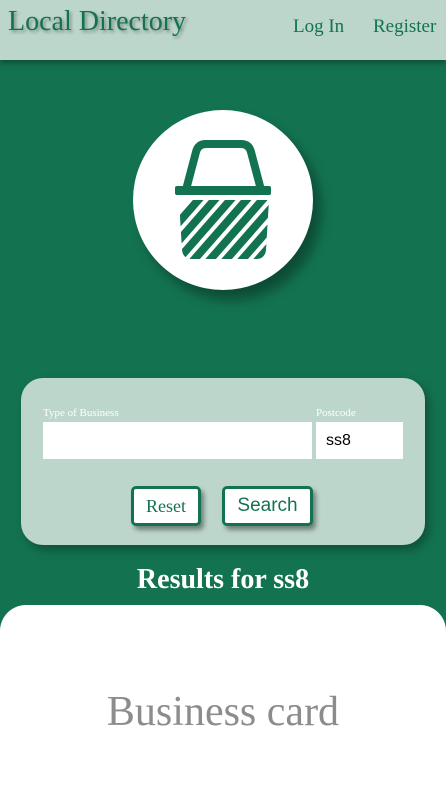  I want to click on business-card-title: Business card, so click(223, 712).